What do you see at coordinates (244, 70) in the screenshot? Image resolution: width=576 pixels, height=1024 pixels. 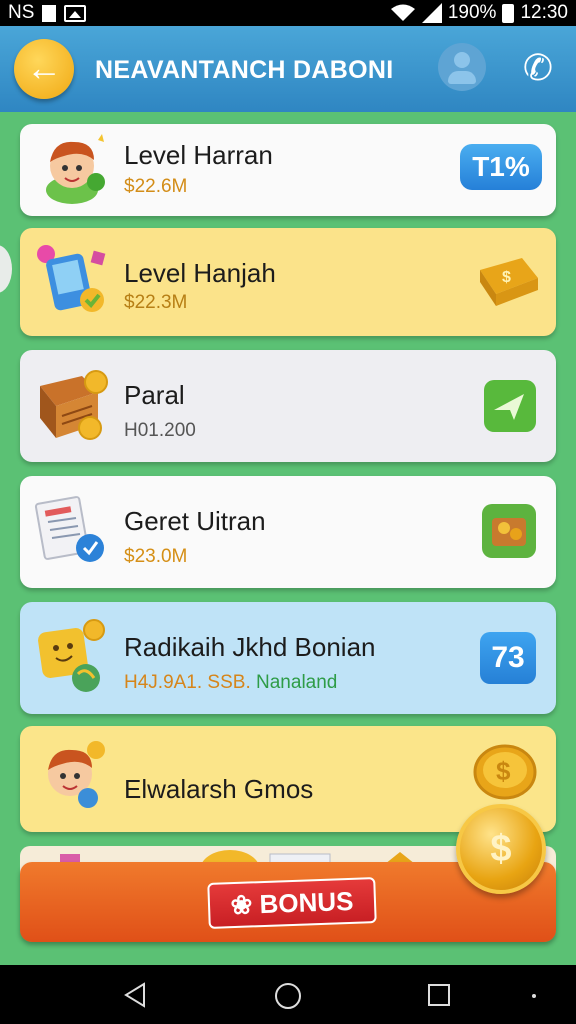 I see `page-title: NEAVANTANCH DABONI` at bounding box center [244, 70].